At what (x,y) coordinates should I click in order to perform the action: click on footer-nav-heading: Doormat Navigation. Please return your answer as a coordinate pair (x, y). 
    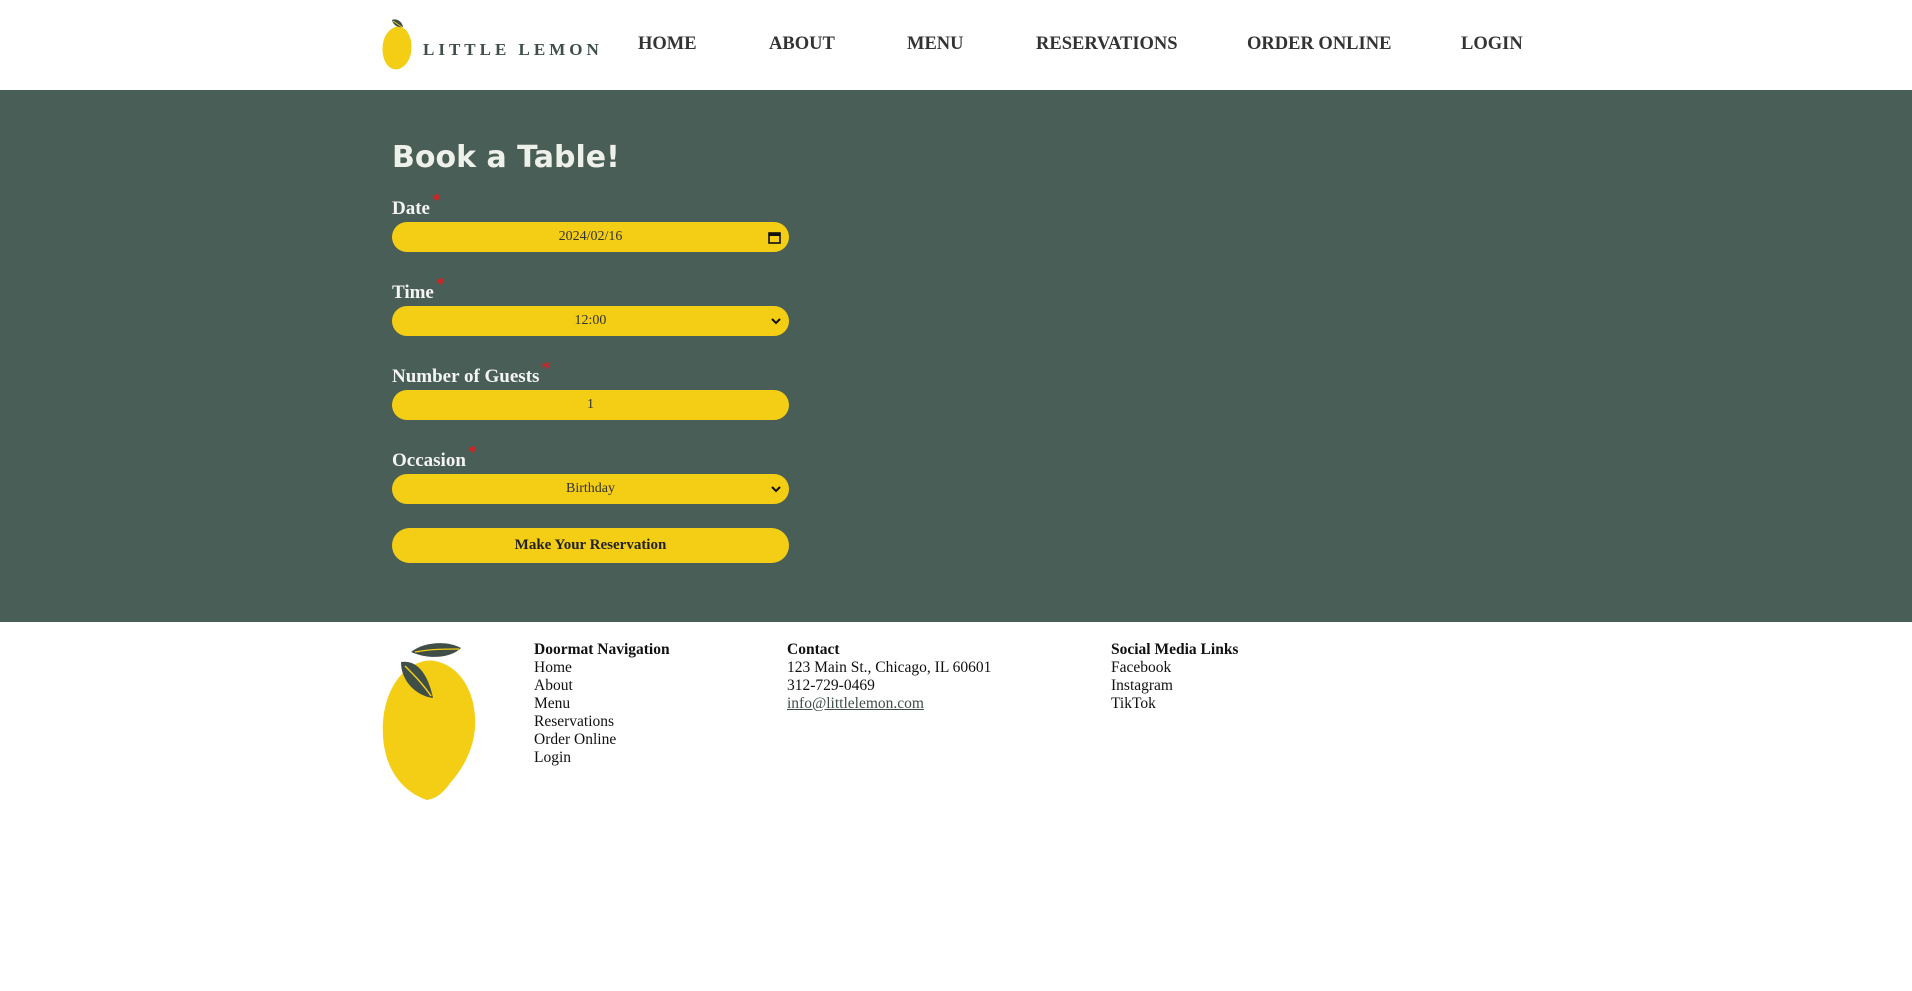
    Looking at the image, I should click on (602, 649).